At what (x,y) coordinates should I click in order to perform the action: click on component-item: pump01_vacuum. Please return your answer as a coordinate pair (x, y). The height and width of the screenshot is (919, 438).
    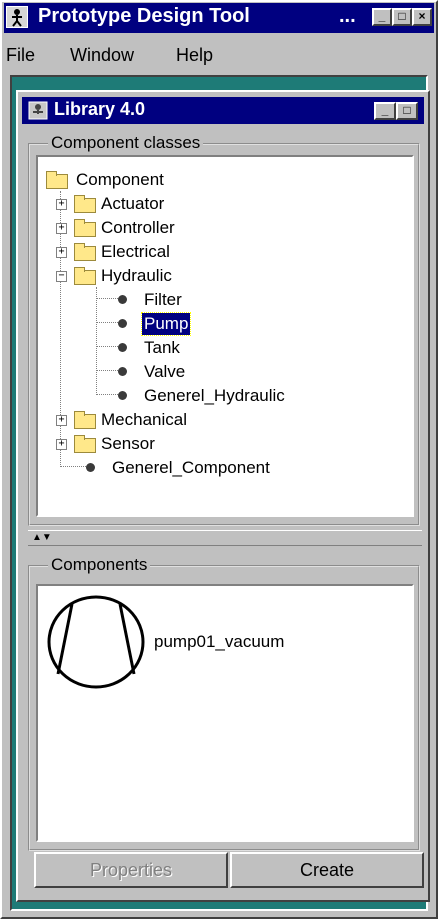
    Looking at the image, I should click on (224, 642).